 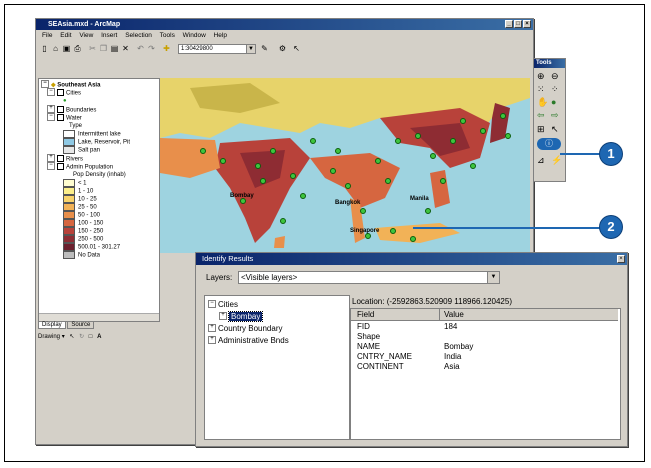 I want to click on column-field: Field, so click(x=365, y=314).